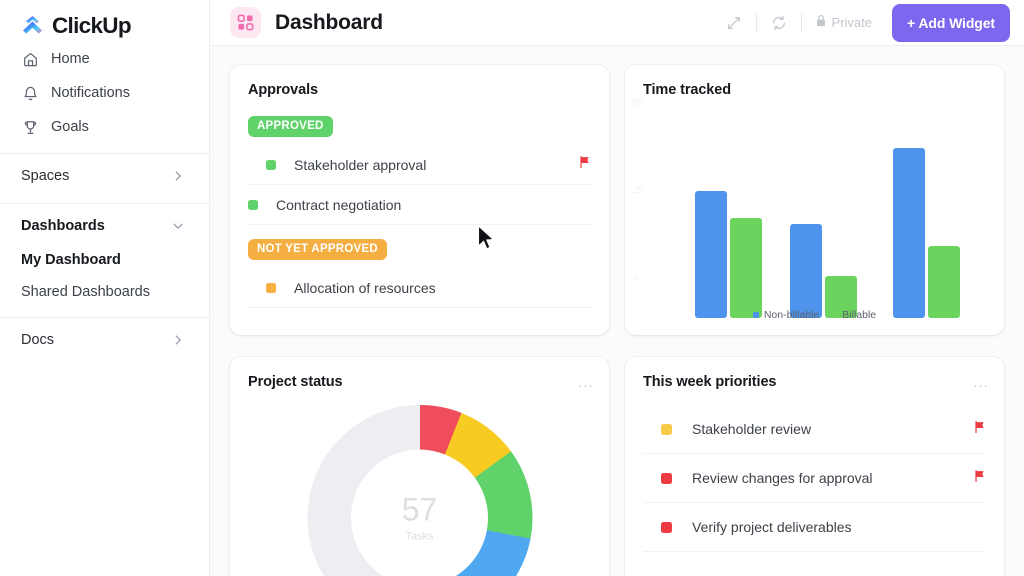 Image resolution: width=1024 pixels, height=576 pixels. I want to click on bar-chart: 50 25 0, so click(814, 208).